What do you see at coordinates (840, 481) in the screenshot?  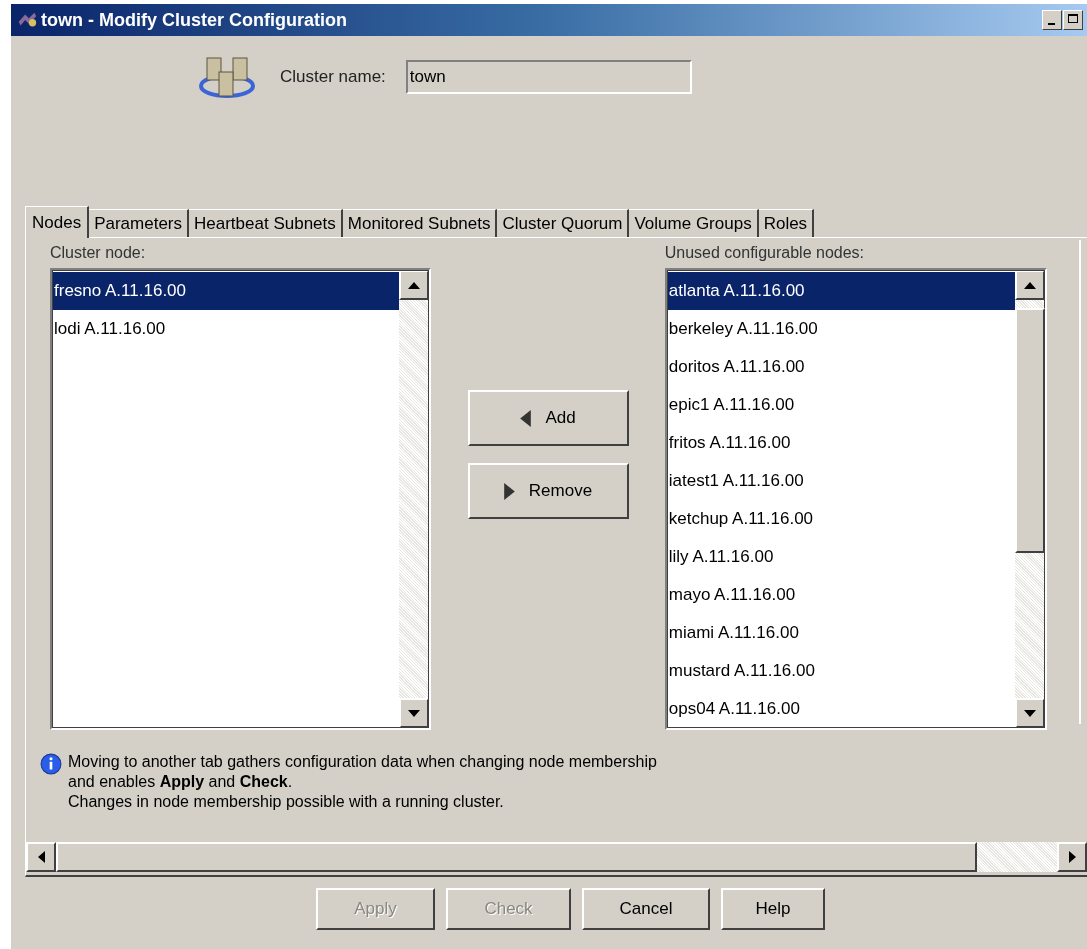 I see `list-item: iatest1 A.11.16.00` at bounding box center [840, 481].